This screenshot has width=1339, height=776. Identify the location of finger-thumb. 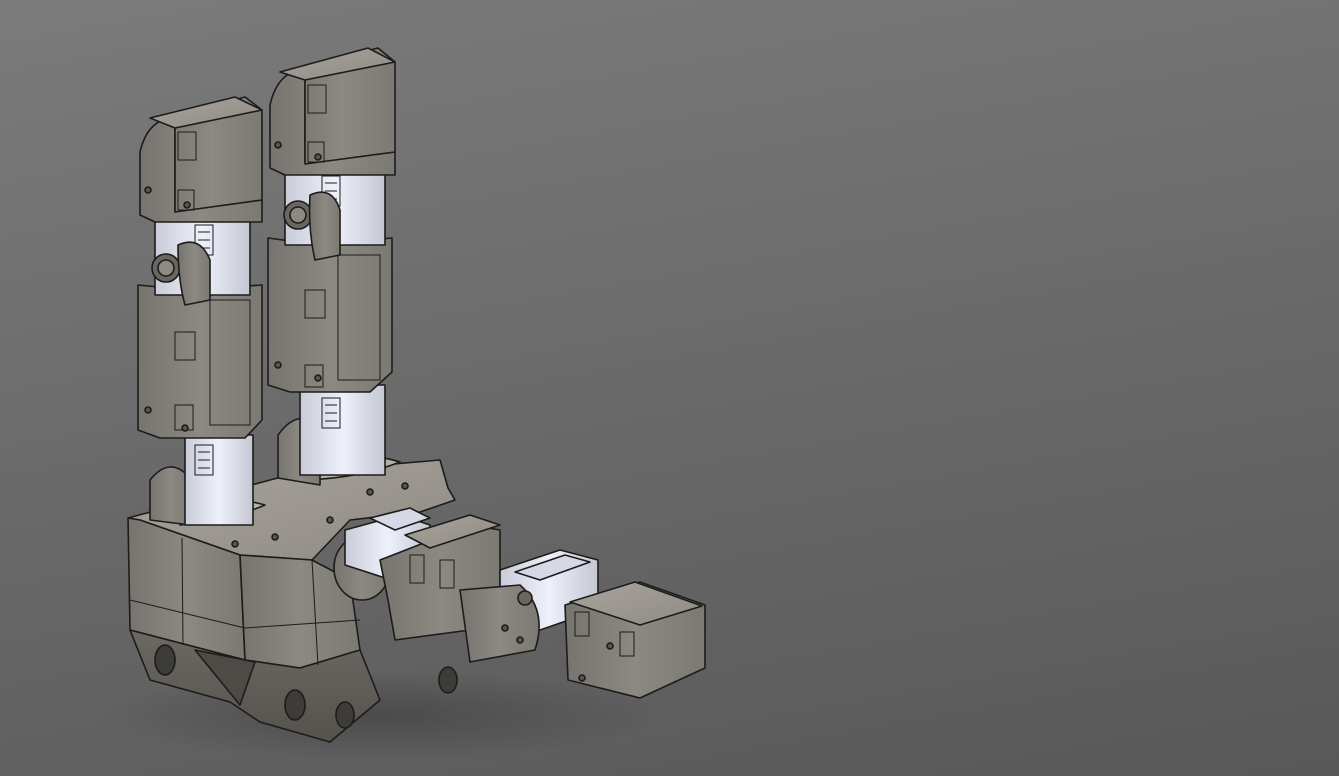
(519, 603).